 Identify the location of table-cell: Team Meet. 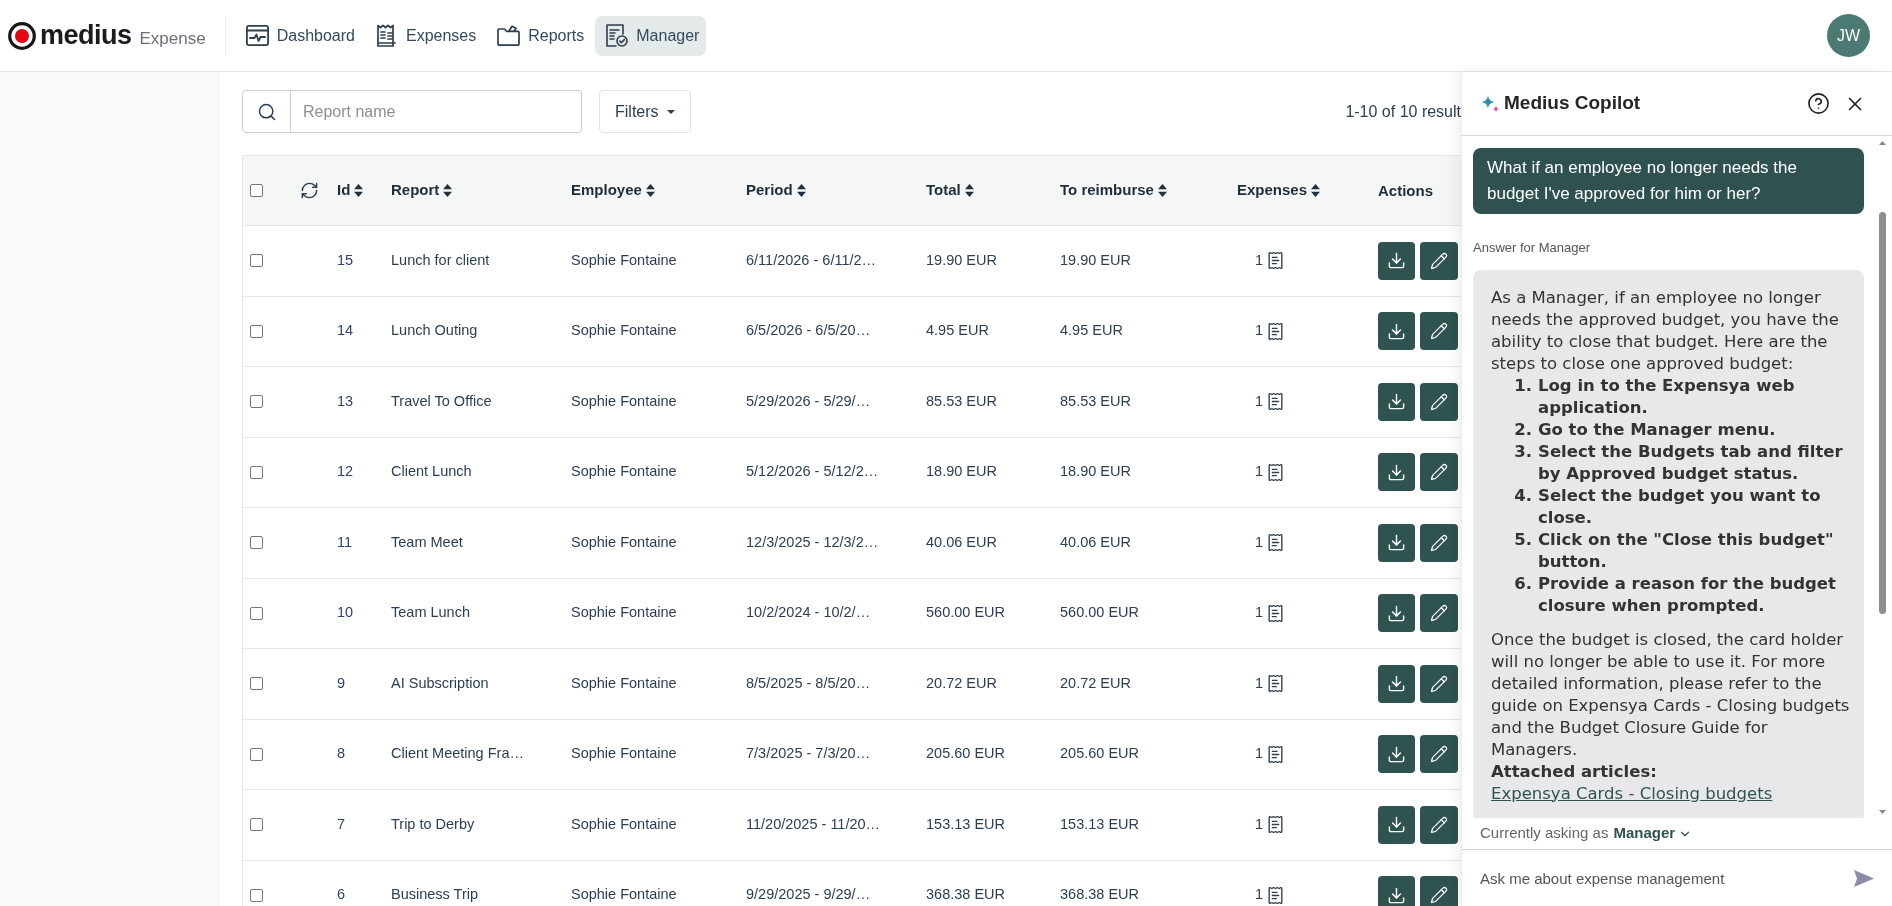
(427, 541).